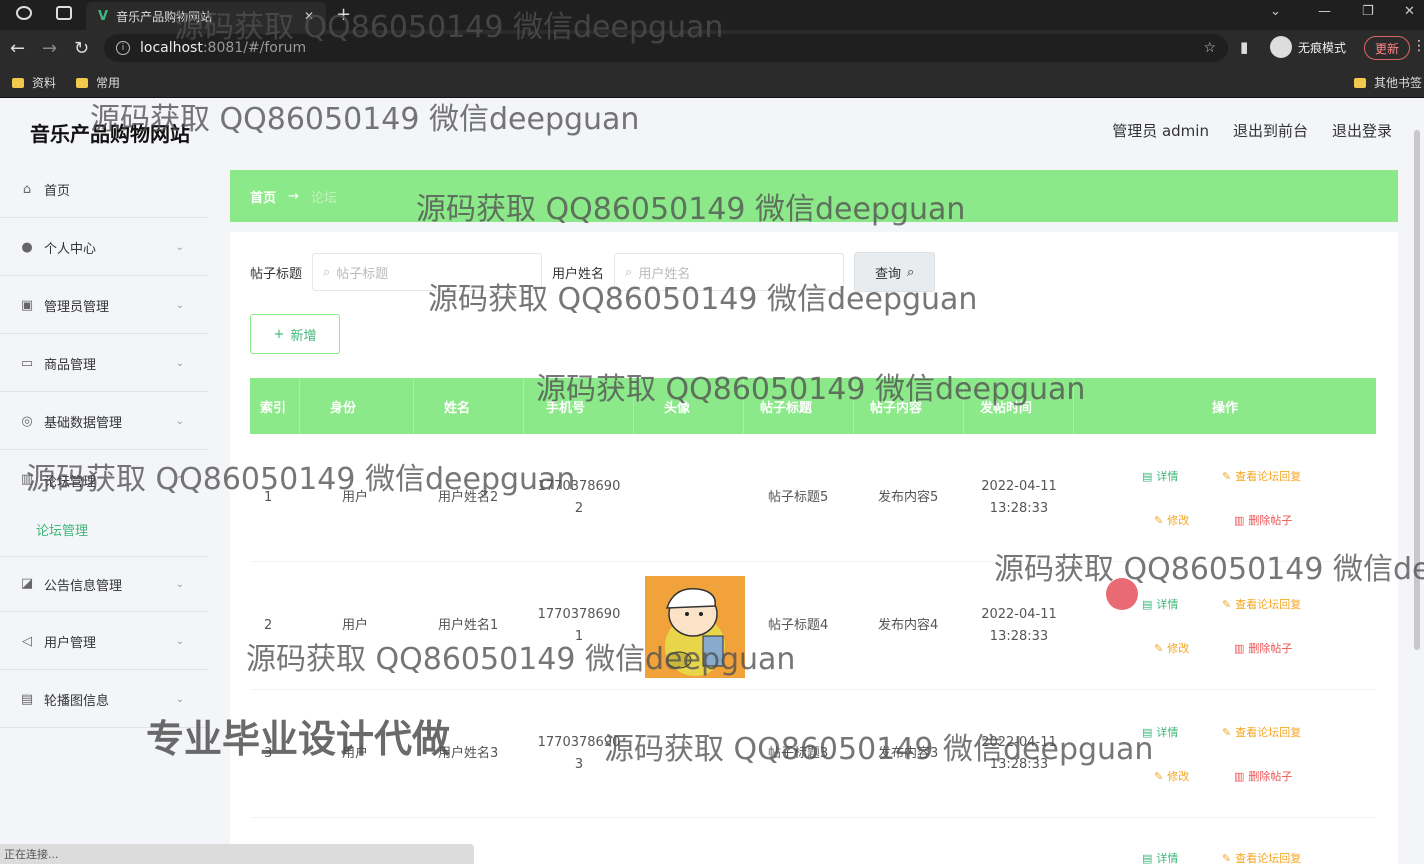 This screenshot has height=864, width=1424. I want to click on breadcrumb-arrow-icon: →, so click(293, 196).